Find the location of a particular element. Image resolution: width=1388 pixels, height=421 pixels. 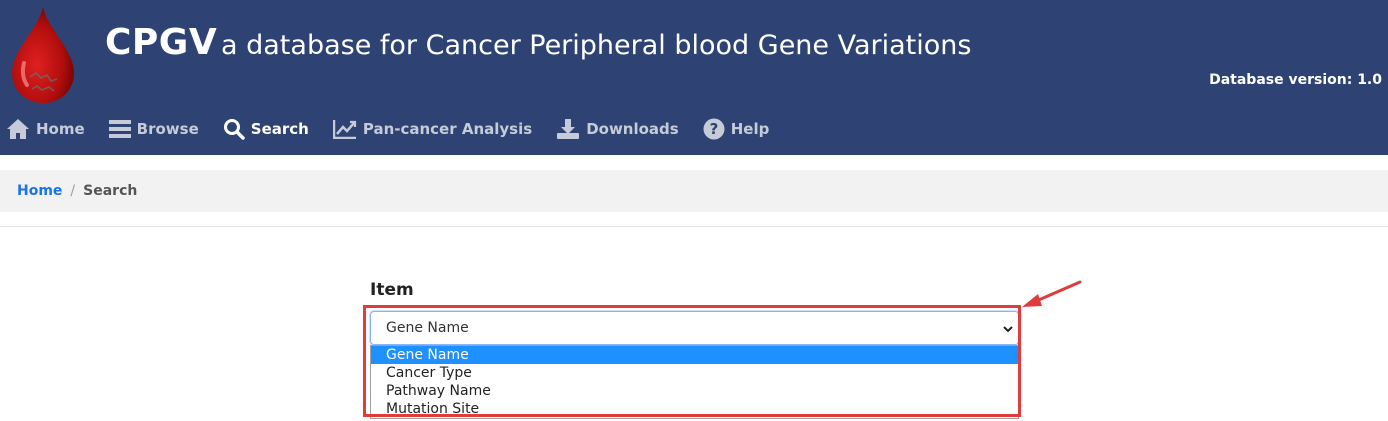

nav-help: ? Help is located at coordinates (736, 129).